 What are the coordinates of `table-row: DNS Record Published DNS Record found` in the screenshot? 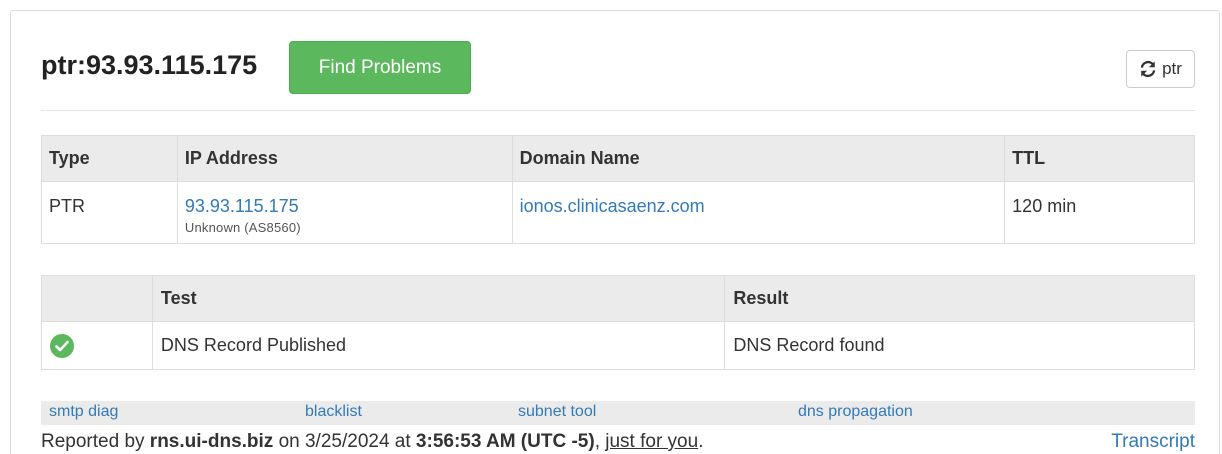 It's located at (618, 345).